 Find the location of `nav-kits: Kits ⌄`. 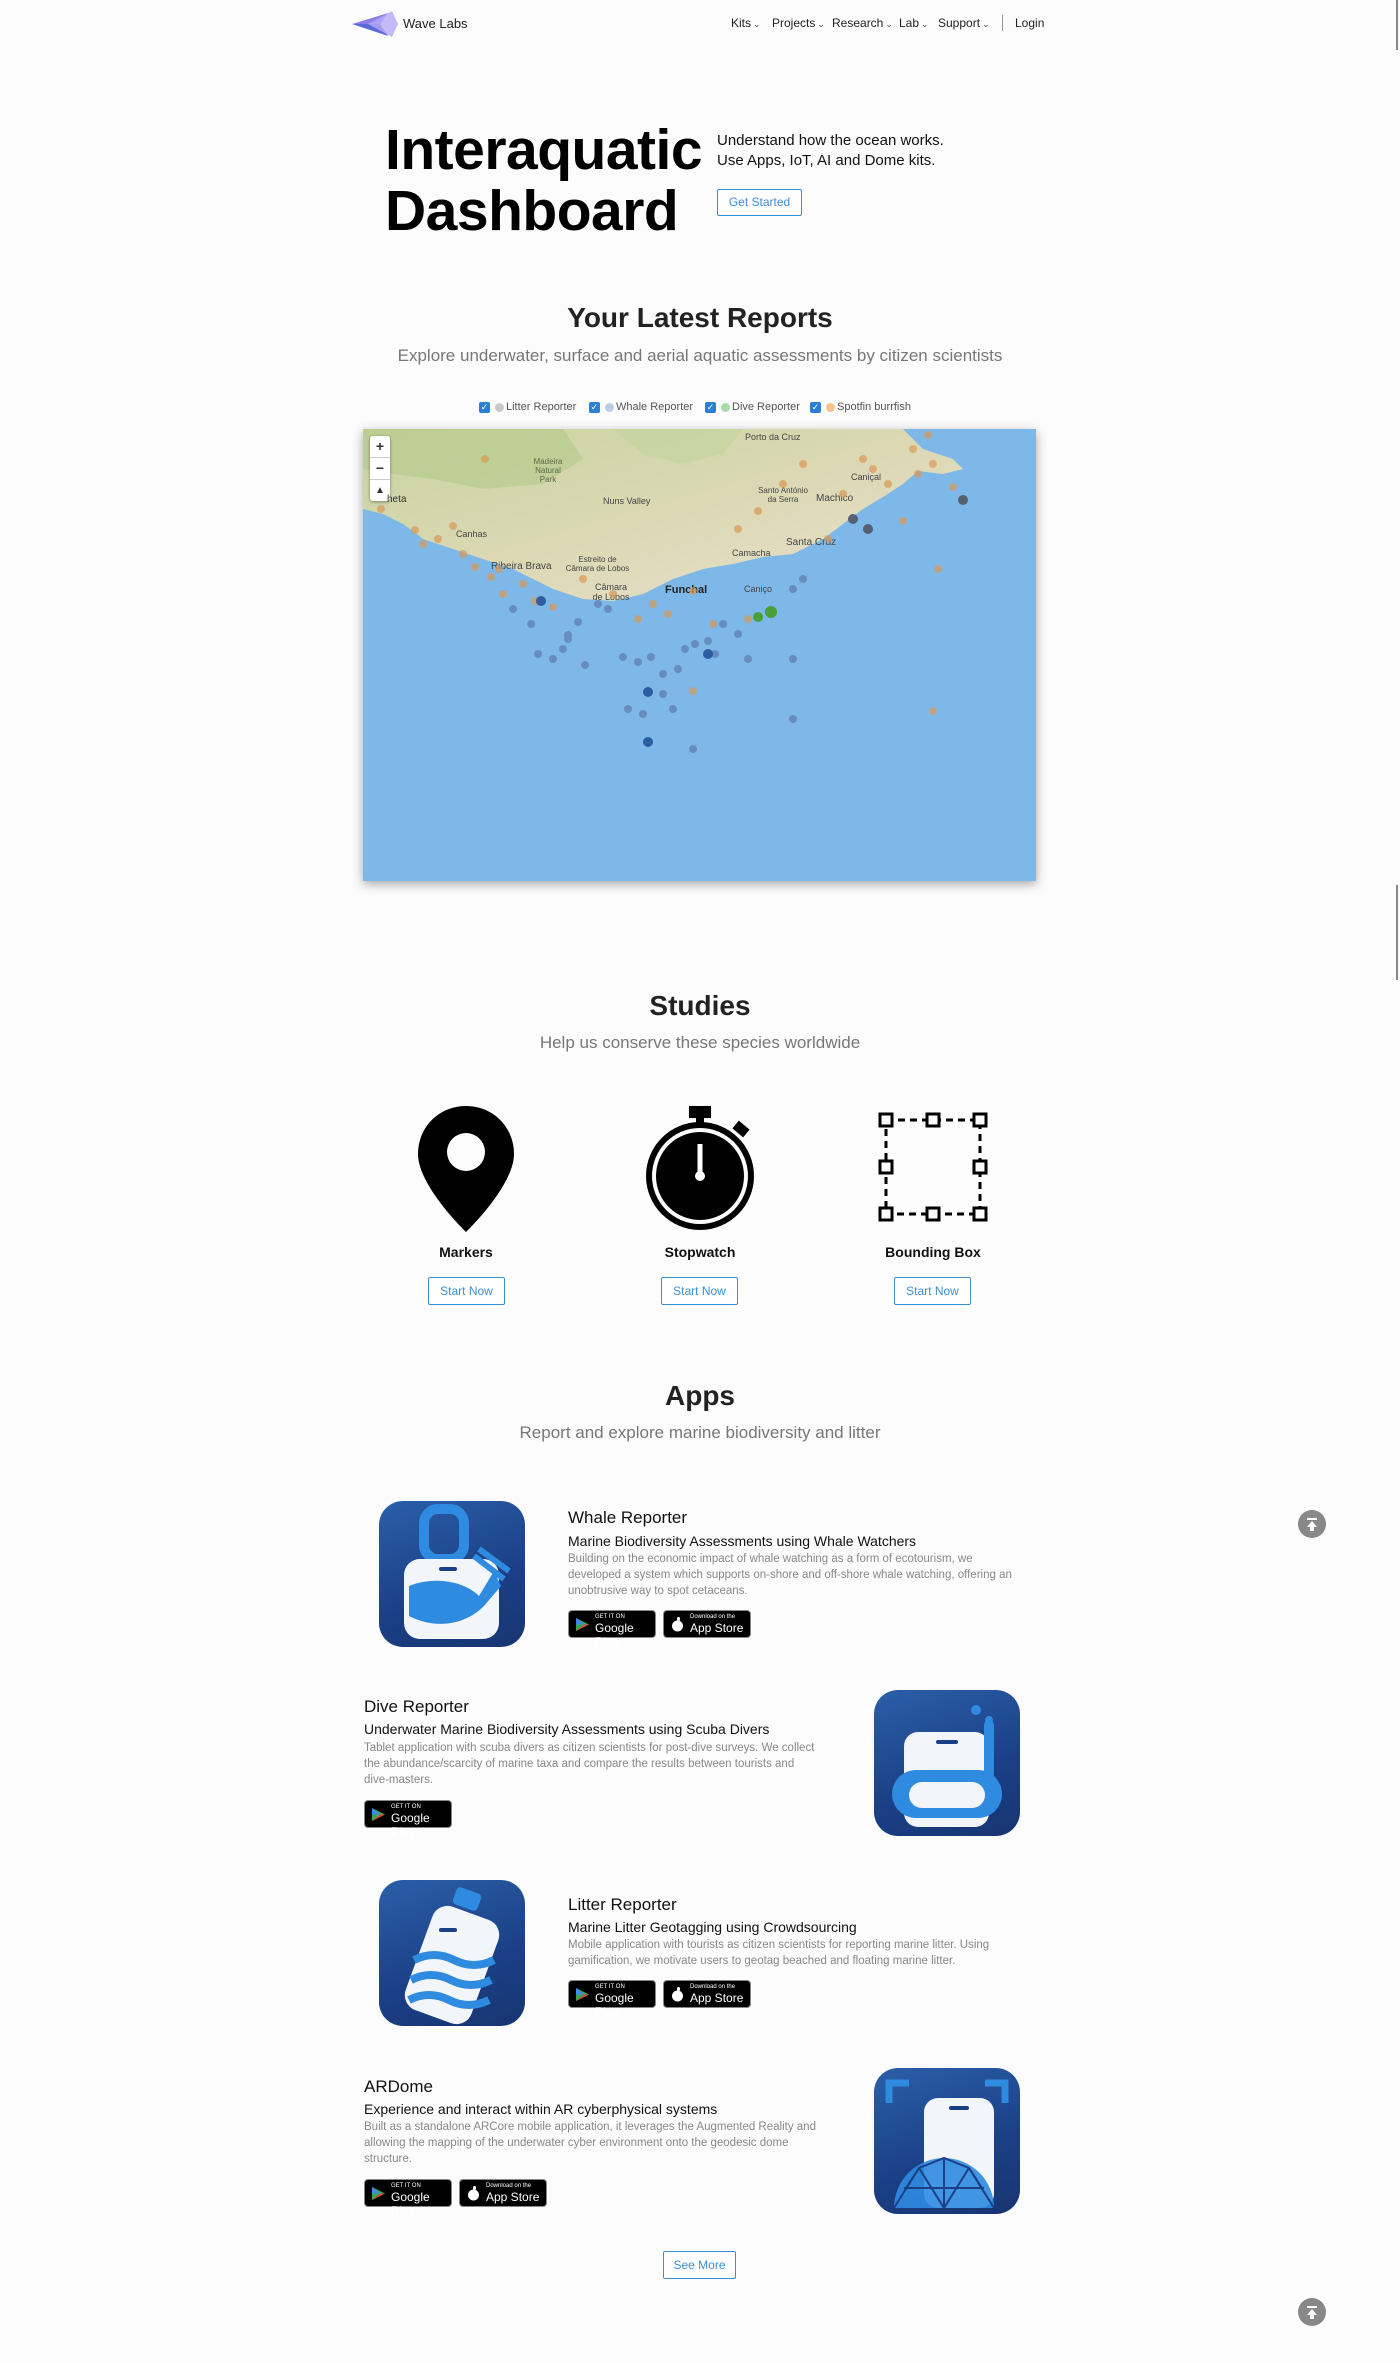

nav-kits: Kits ⌄ is located at coordinates (746, 23).